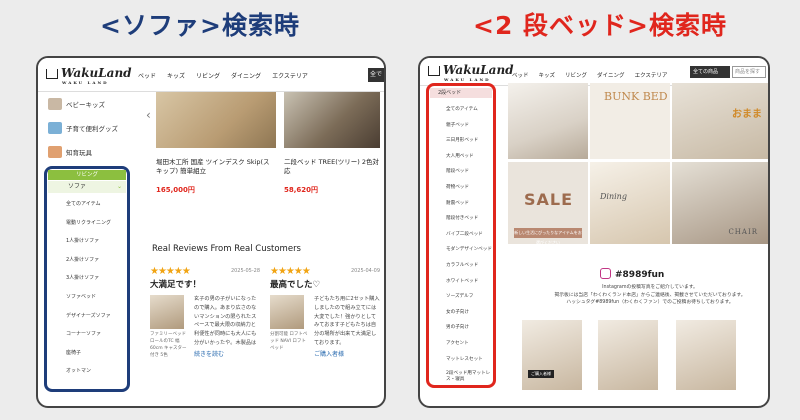 This screenshot has height=420, width=800. I want to click on banner-kids: おまま, so click(720, 121).